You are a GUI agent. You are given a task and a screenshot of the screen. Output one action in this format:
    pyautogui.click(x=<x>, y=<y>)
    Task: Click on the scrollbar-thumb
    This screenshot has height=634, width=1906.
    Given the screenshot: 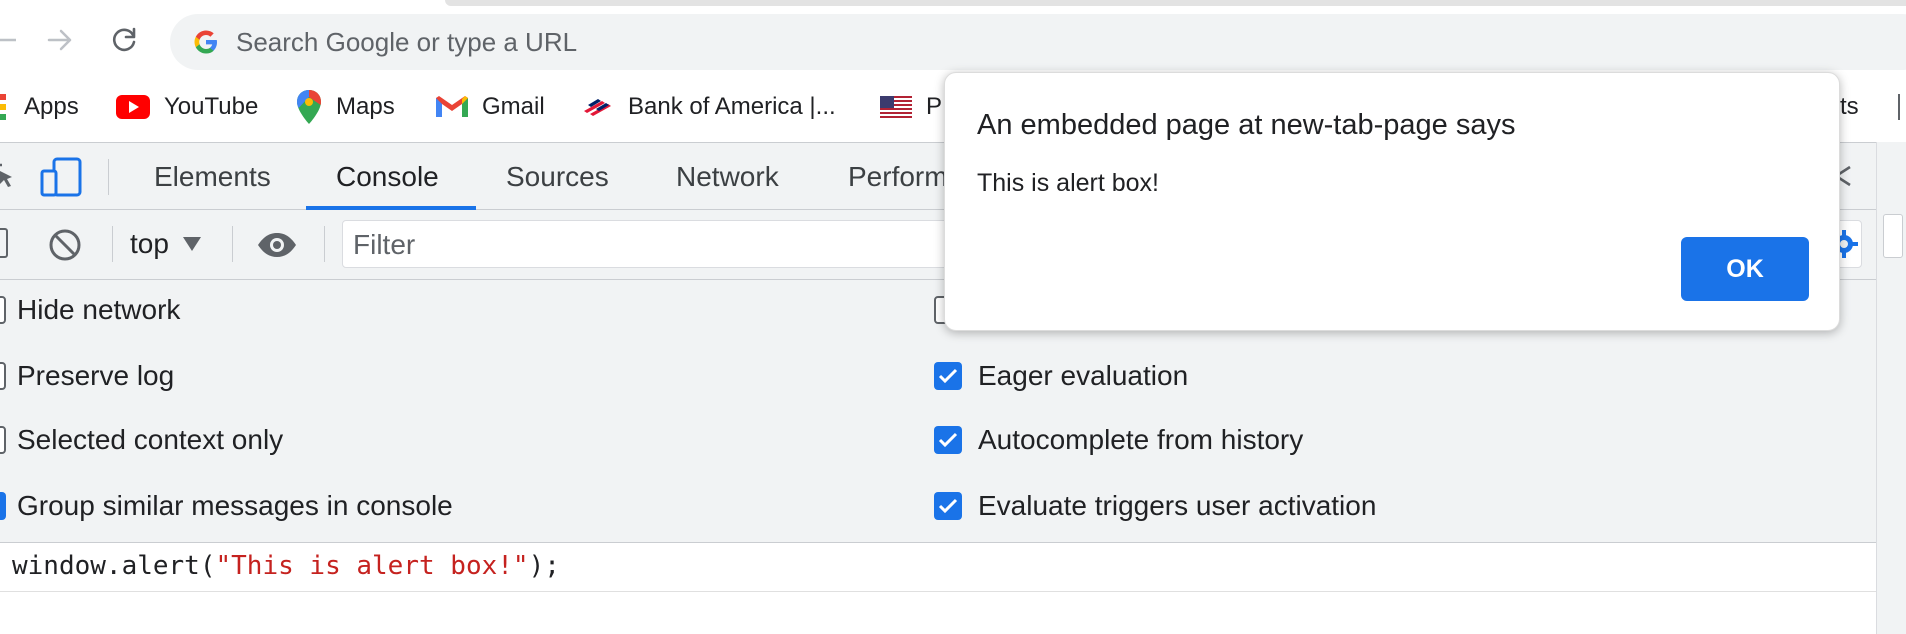 What is the action you would take?
    pyautogui.click(x=1893, y=236)
    